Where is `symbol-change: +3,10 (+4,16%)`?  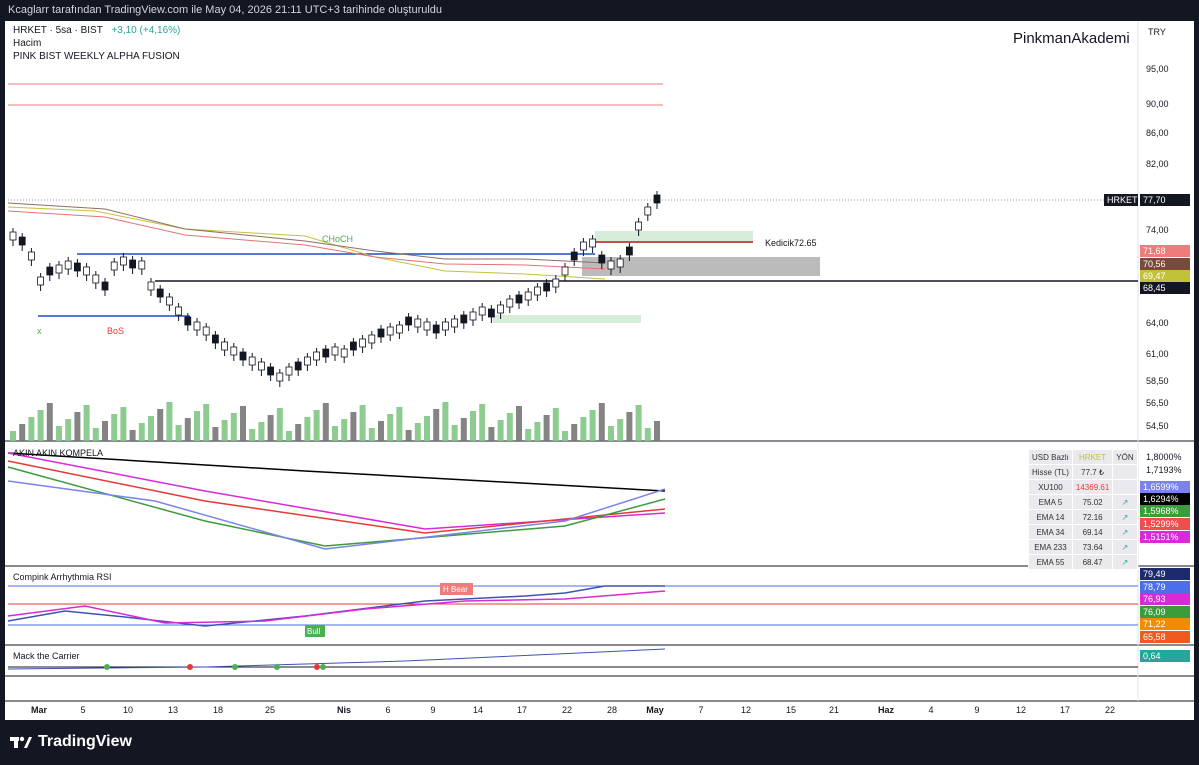
symbol-change: +3,10 (+4,16%) is located at coordinates (146, 30).